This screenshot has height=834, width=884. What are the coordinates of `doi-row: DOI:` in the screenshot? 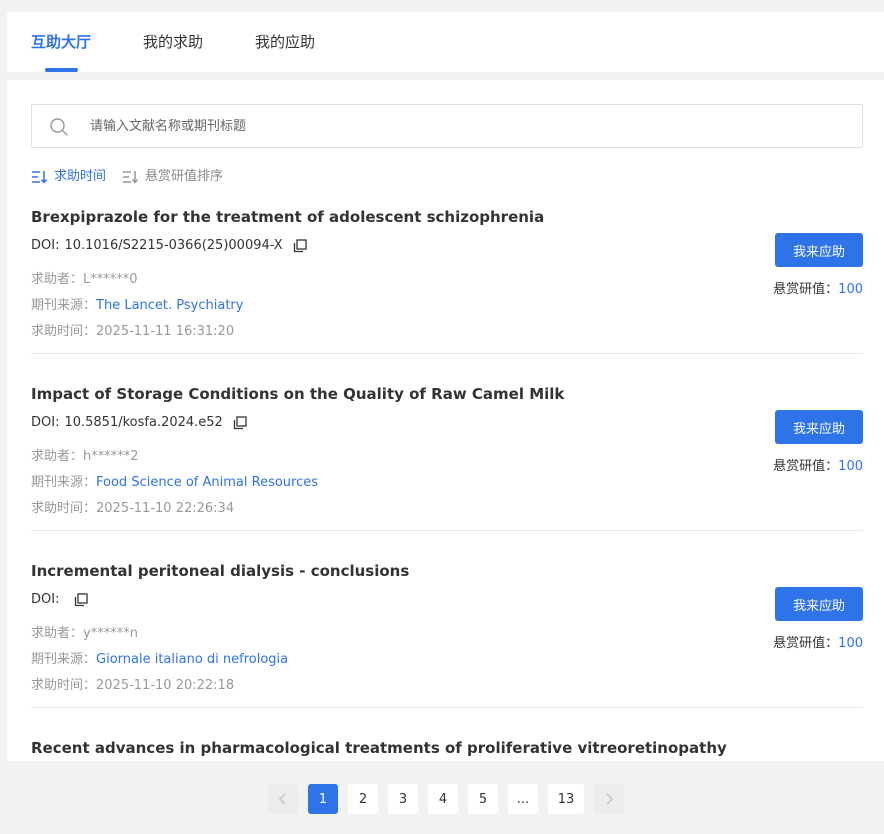 It's located at (60, 600).